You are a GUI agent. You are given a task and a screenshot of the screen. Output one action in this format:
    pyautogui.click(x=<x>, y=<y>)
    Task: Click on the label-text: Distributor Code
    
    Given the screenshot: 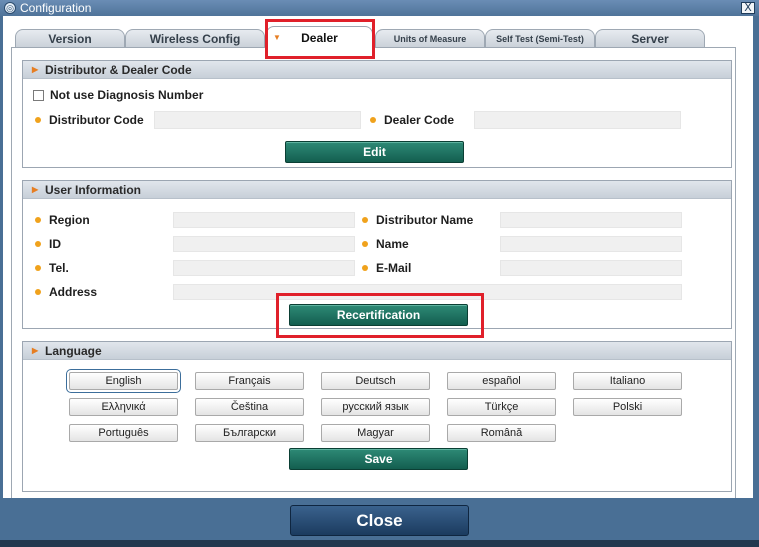 What is the action you would take?
    pyautogui.click(x=96, y=120)
    